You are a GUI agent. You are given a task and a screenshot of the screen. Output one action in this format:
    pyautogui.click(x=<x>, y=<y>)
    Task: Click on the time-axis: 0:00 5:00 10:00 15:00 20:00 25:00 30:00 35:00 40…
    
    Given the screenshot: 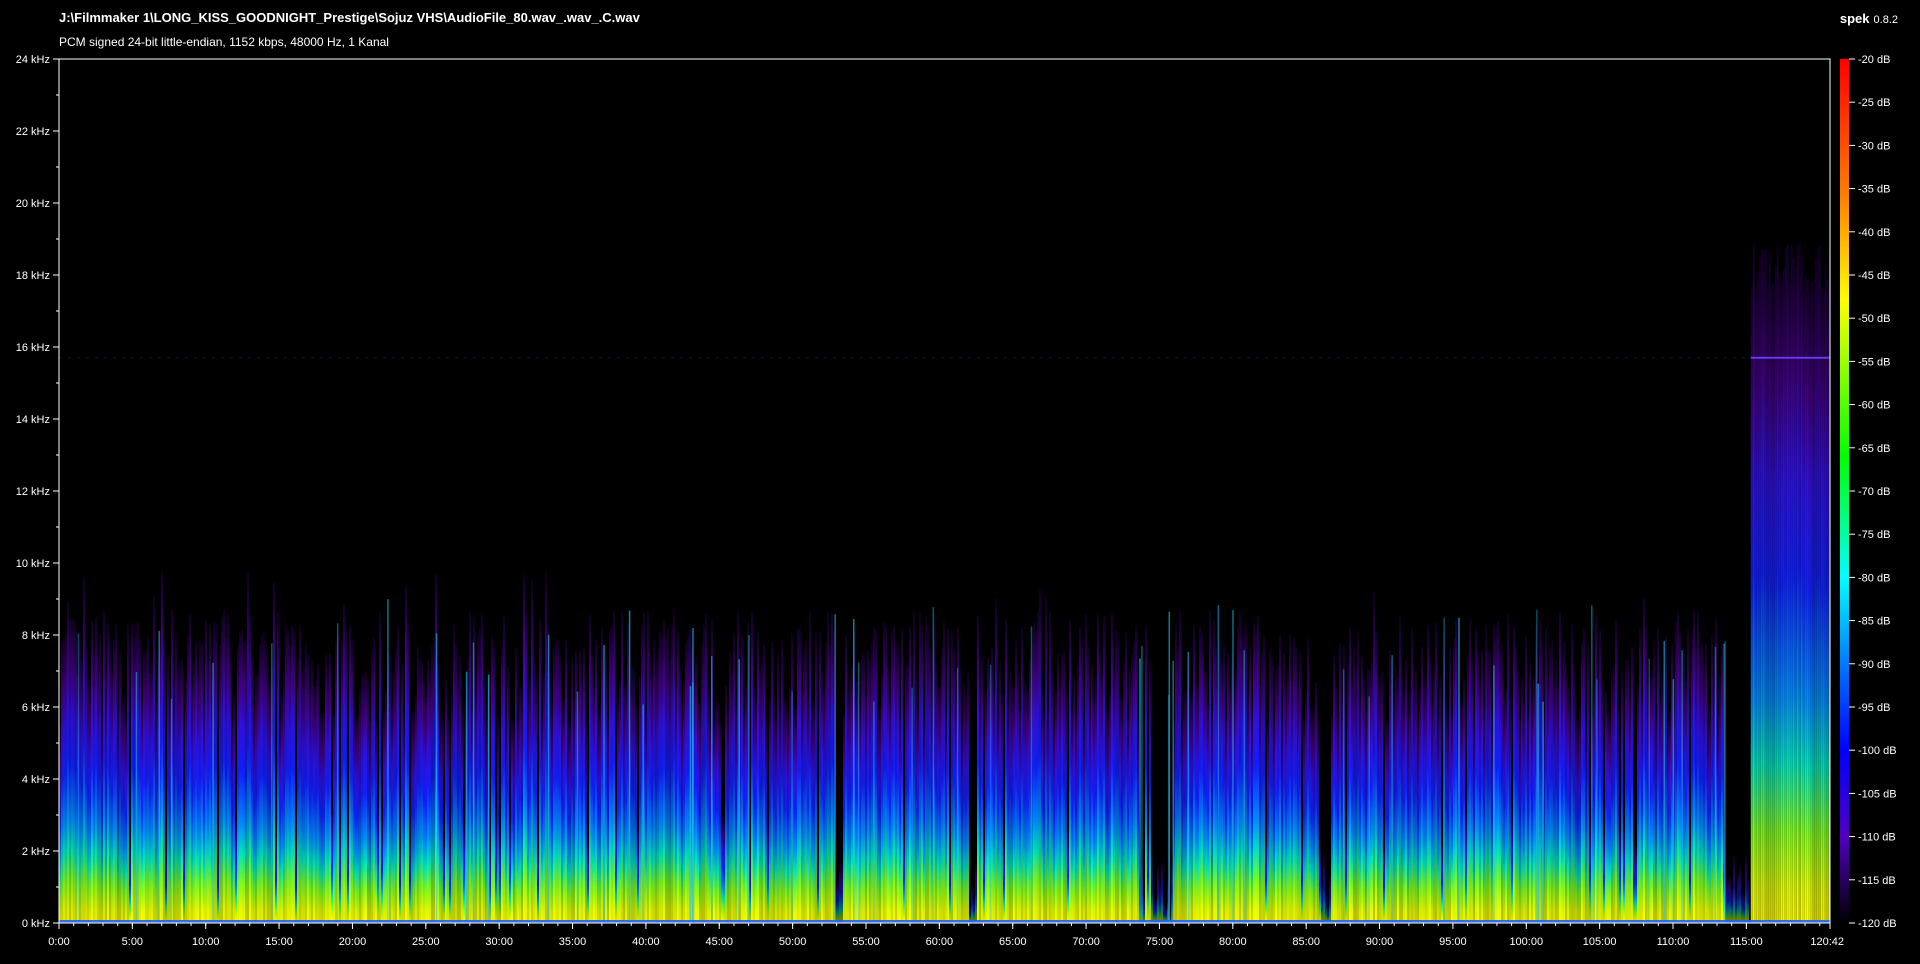 What is the action you would take?
    pyautogui.click(x=946, y=935)
    